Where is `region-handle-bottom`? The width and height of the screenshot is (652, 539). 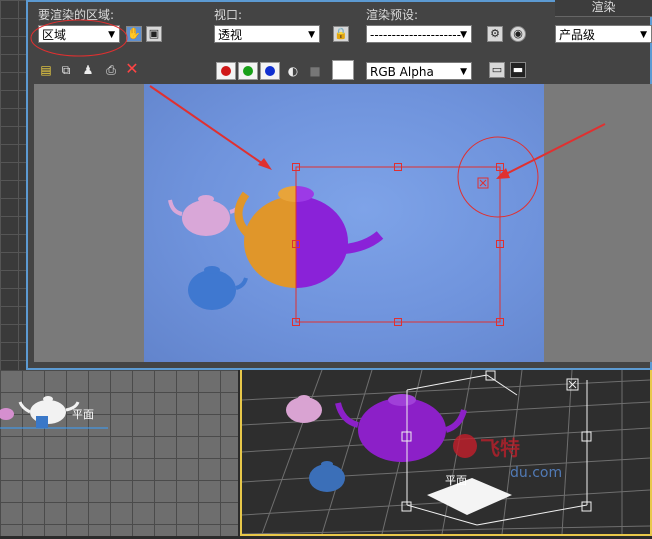
region-handle-bottom is located at coordinates (398, 322).